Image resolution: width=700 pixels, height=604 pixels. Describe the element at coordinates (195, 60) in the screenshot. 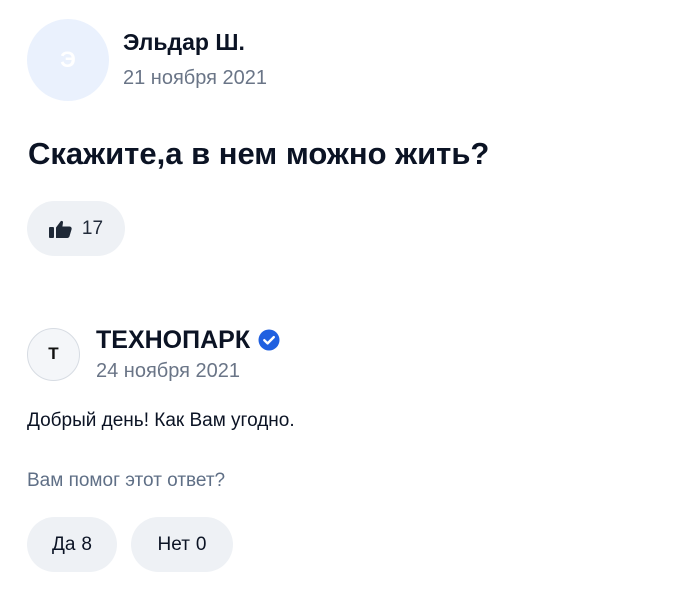

I see `author-meta: Эльдар Ш. 21 ноября 2021` at that location.